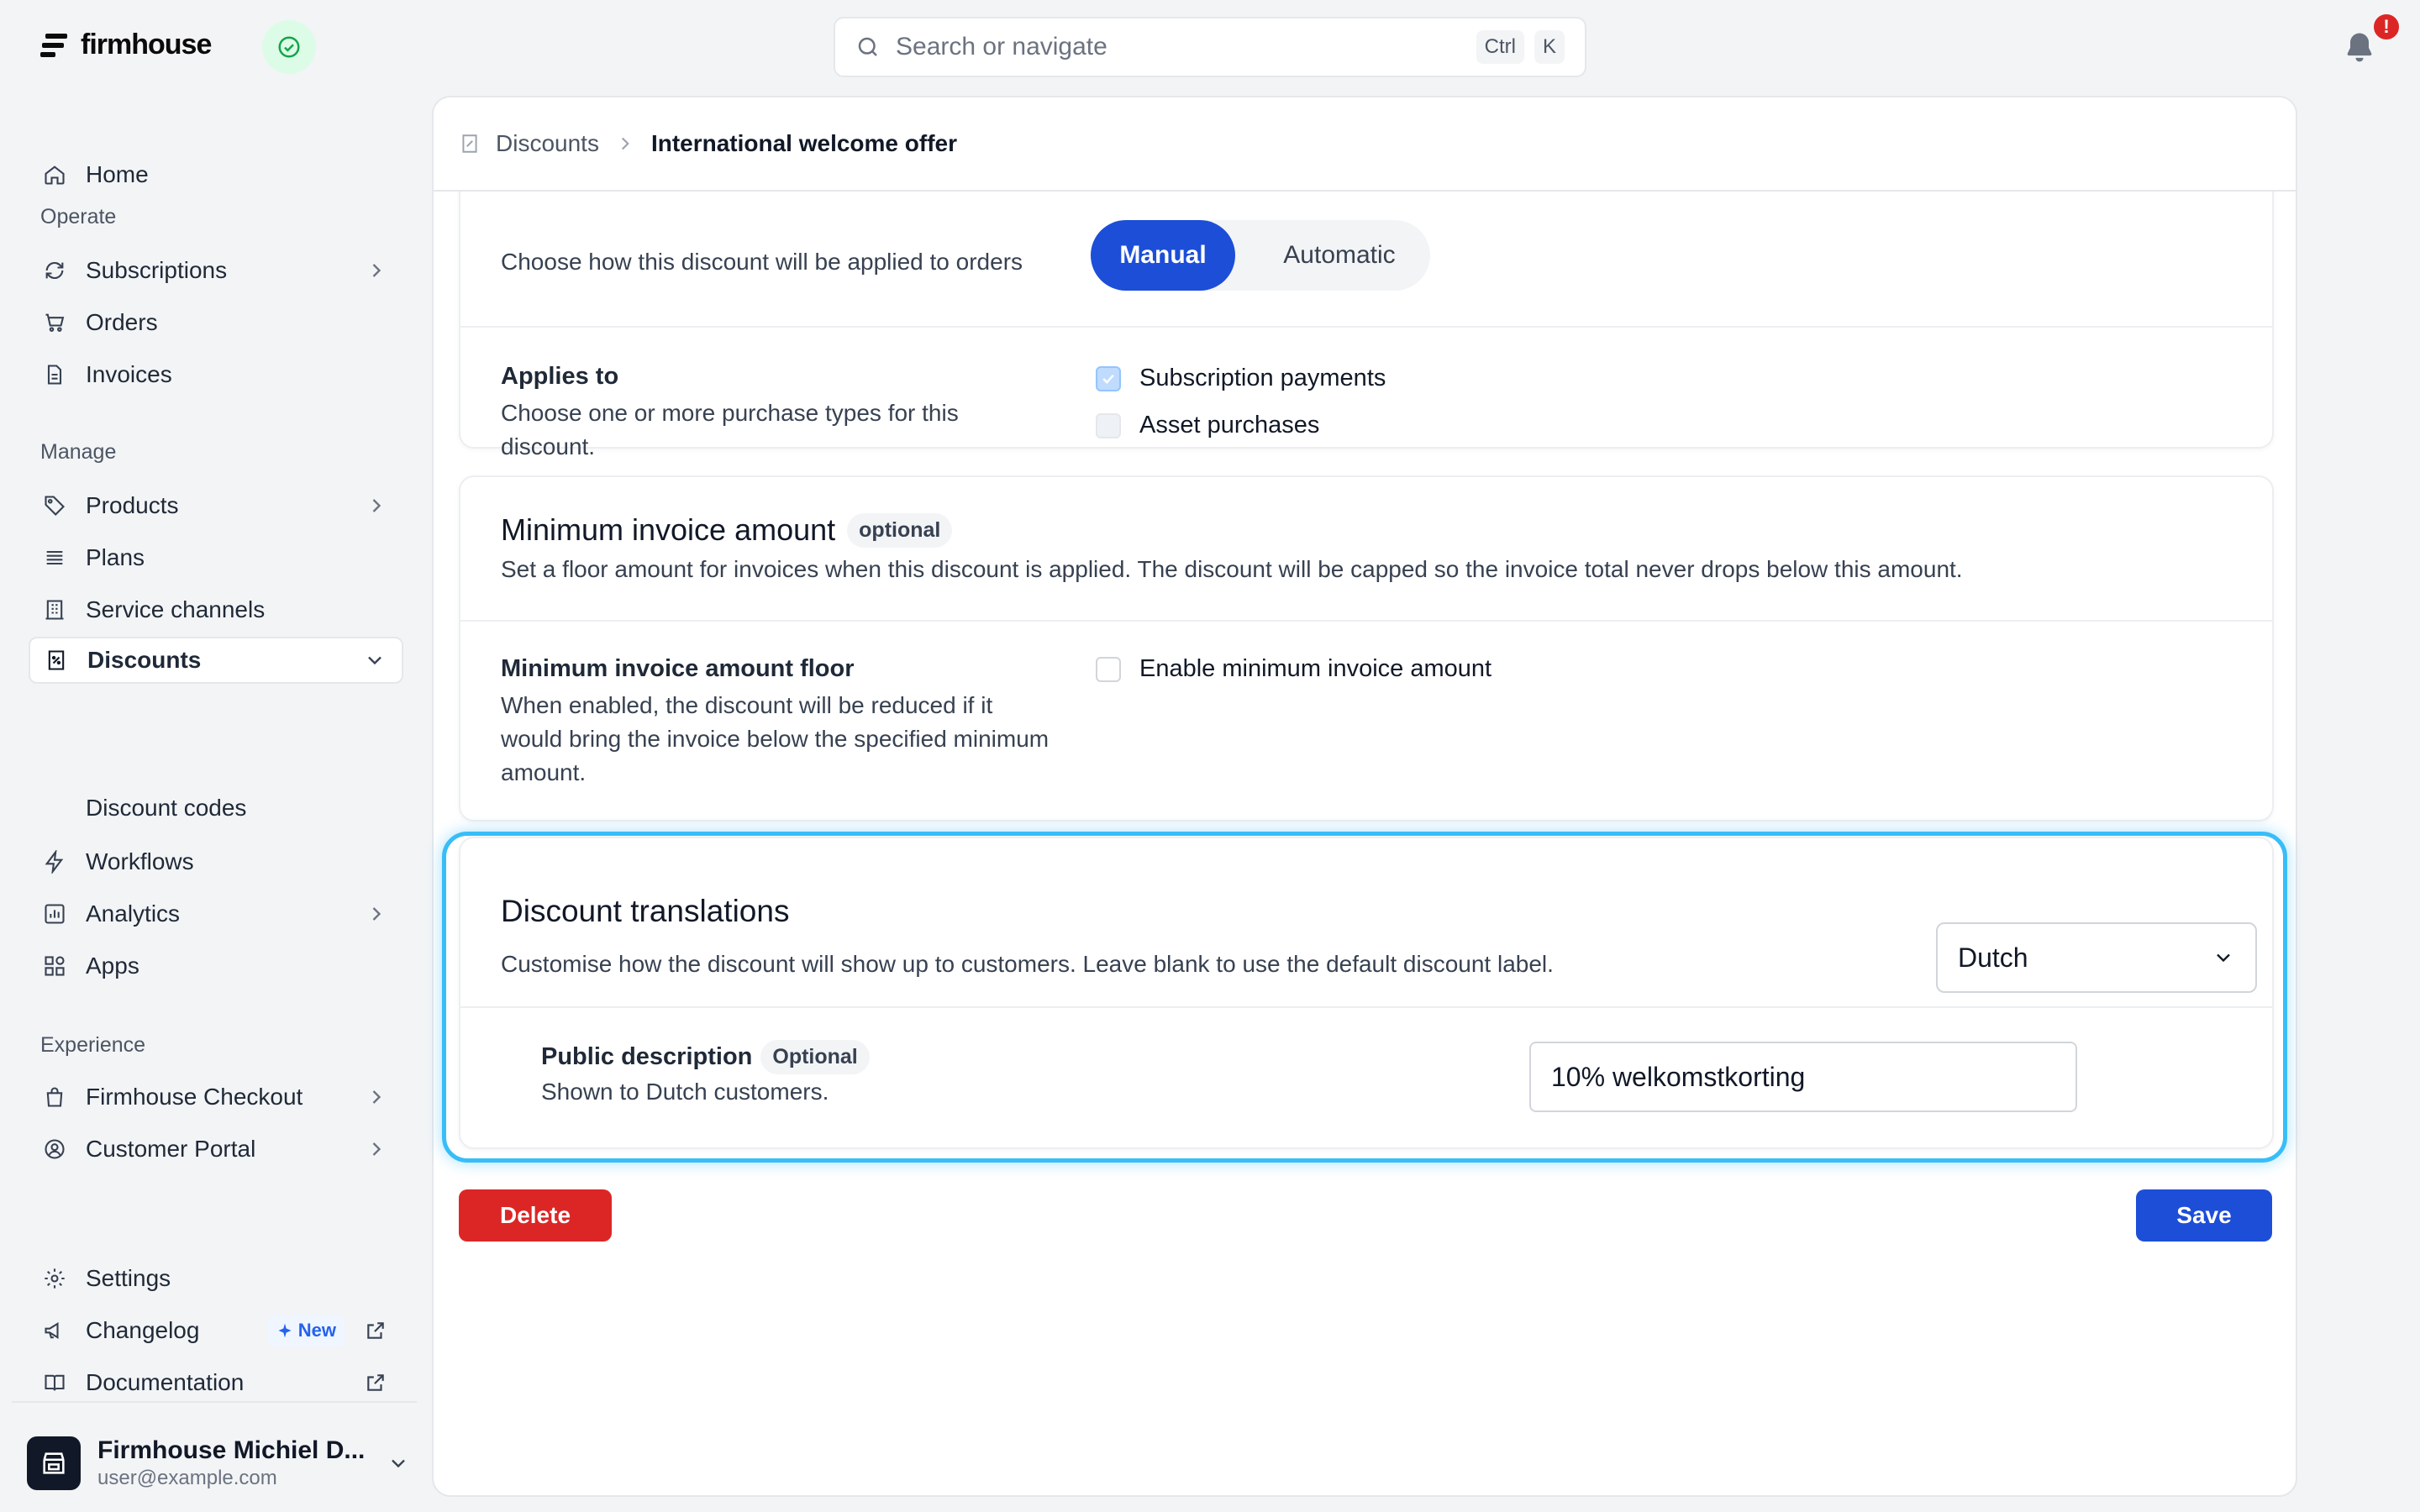 The image size is (2420, 1512). What do you see at coordinates (1293, 669) in the screenshot?
I see `enable-minimum-option: Enable minimum invoice amount` at bounding box center [1293, 669].